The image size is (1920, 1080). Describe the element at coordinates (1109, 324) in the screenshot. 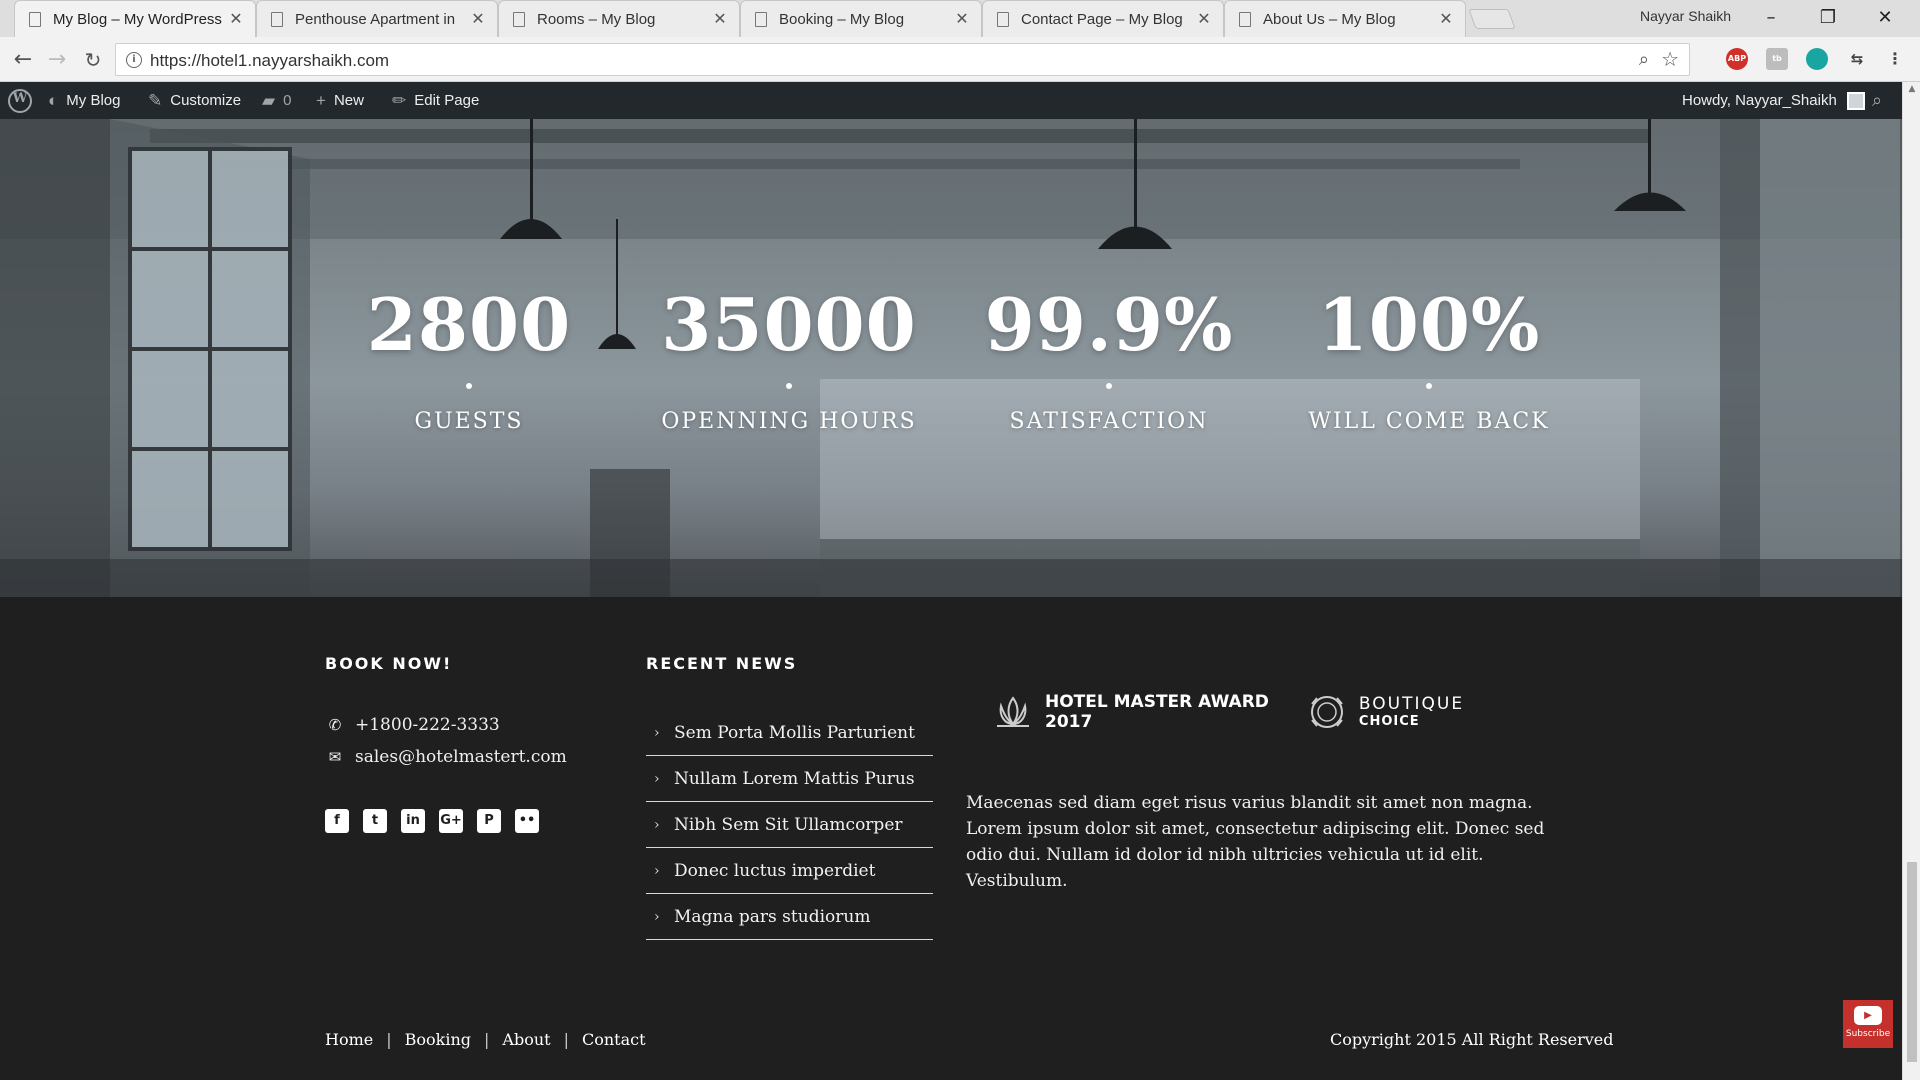

I see `stat-number: 99.9%` at that location.